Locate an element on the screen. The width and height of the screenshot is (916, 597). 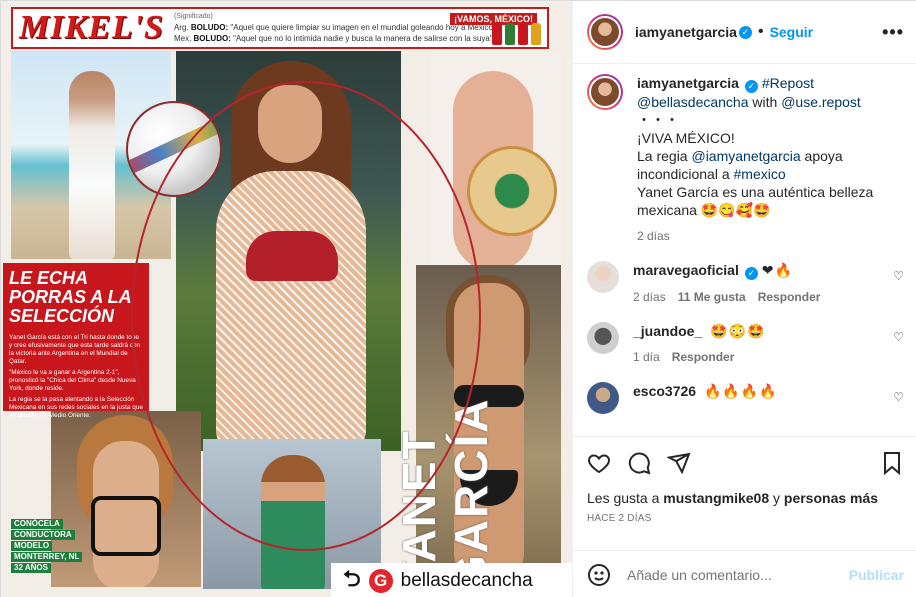
repost-source-name: bellasdecancha is located at coordinates (466, 580).